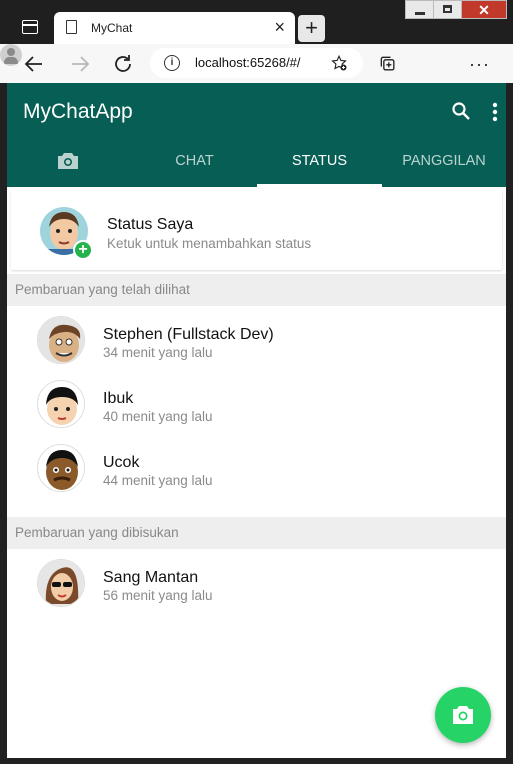  Describe the element at coordinates (479, 64) in the screenshot. I see `settings-menu-icon: ···` at that location.